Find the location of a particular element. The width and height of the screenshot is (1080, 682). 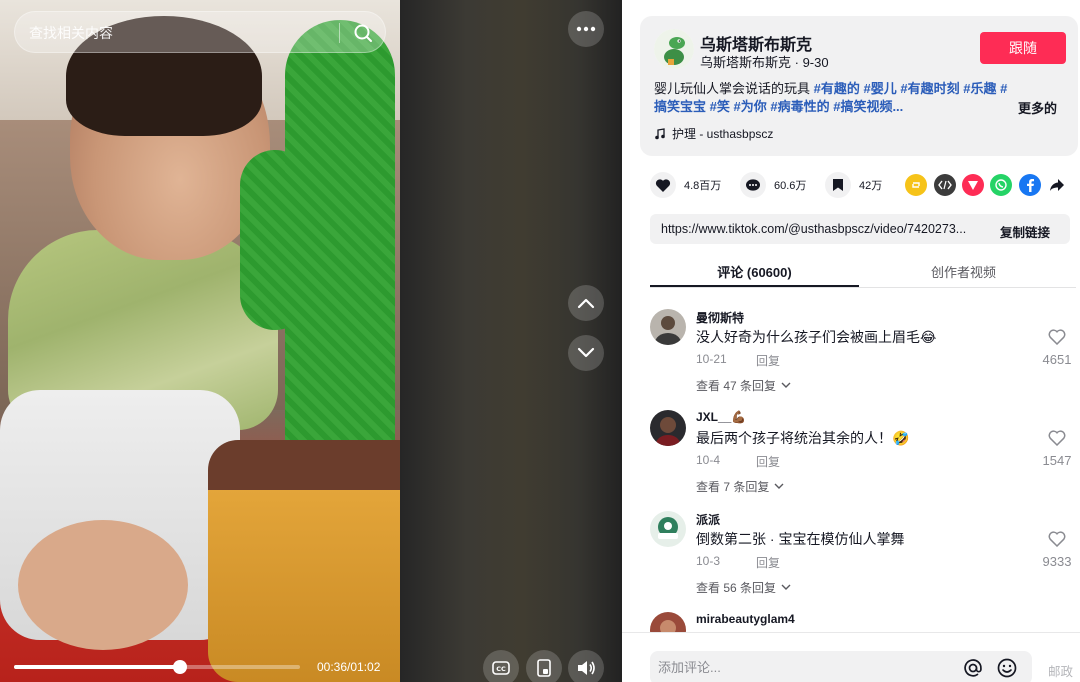

search-divider is located at coordinates (339, 33).